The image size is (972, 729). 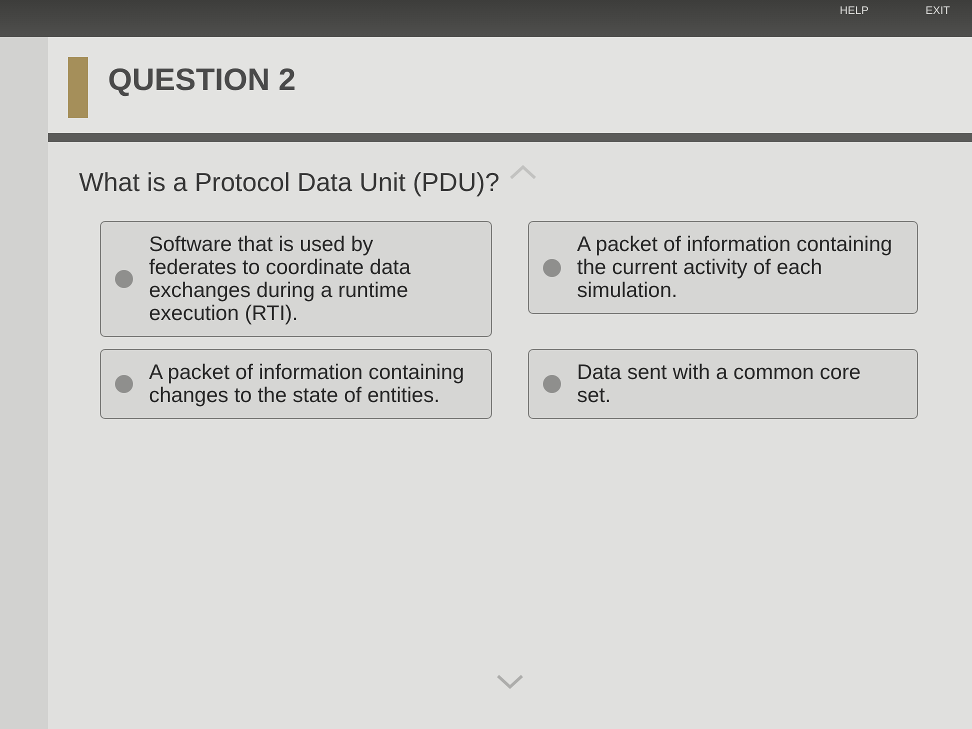 I want to click on answer-option: A packet of information containing changes to the state of entities., so click(x=296, y=384).